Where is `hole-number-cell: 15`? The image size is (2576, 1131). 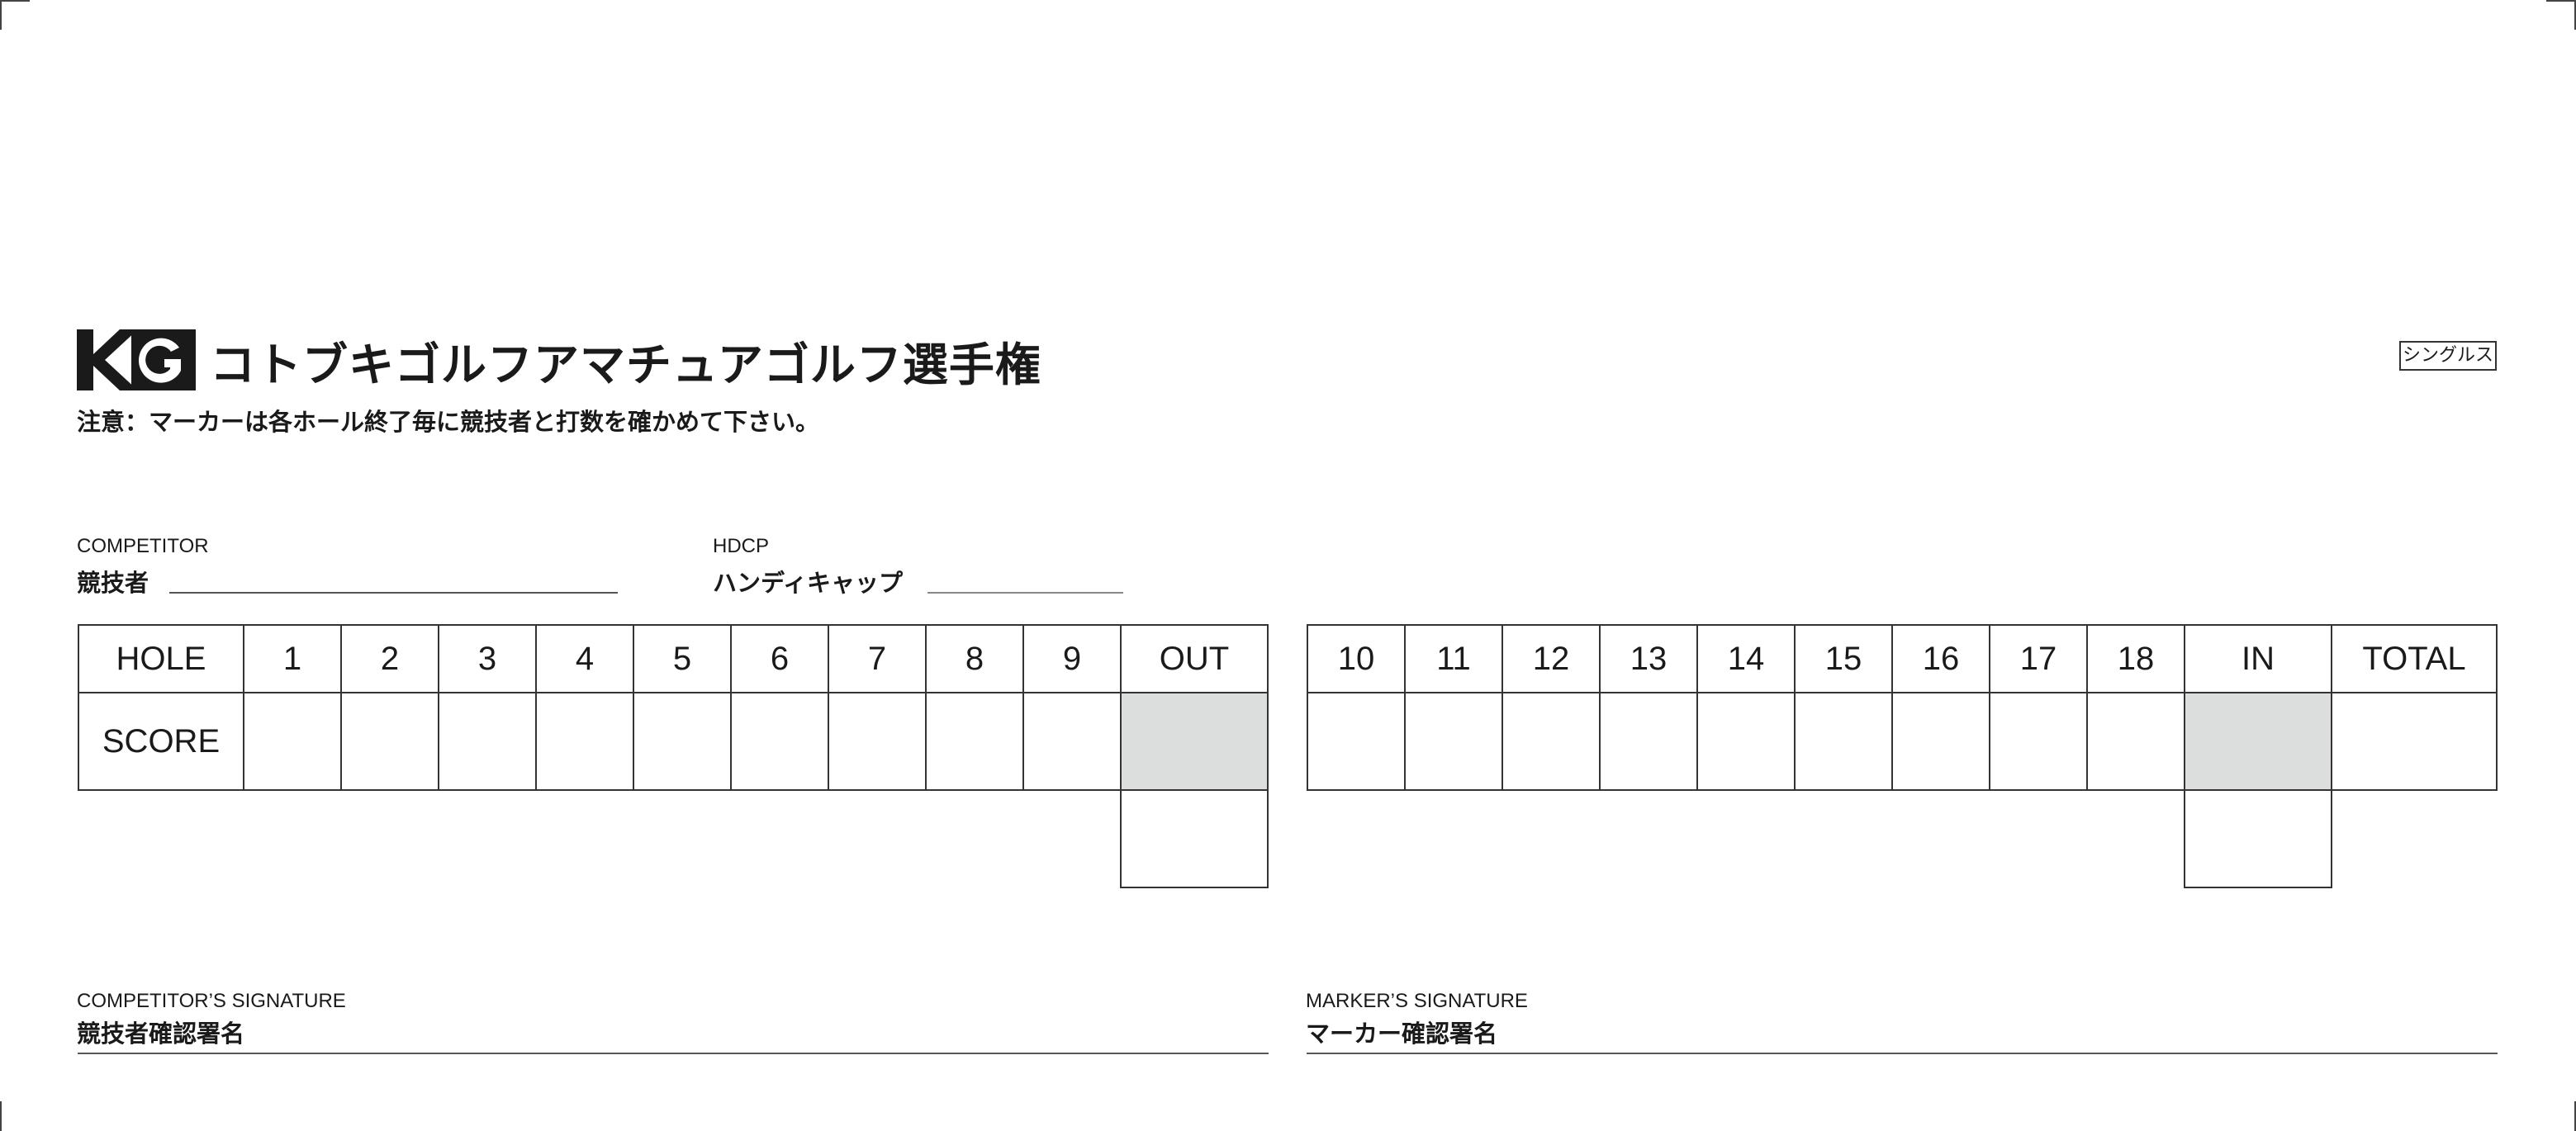
hole-number-cell: 15 is located at coordinates (1844, 658).